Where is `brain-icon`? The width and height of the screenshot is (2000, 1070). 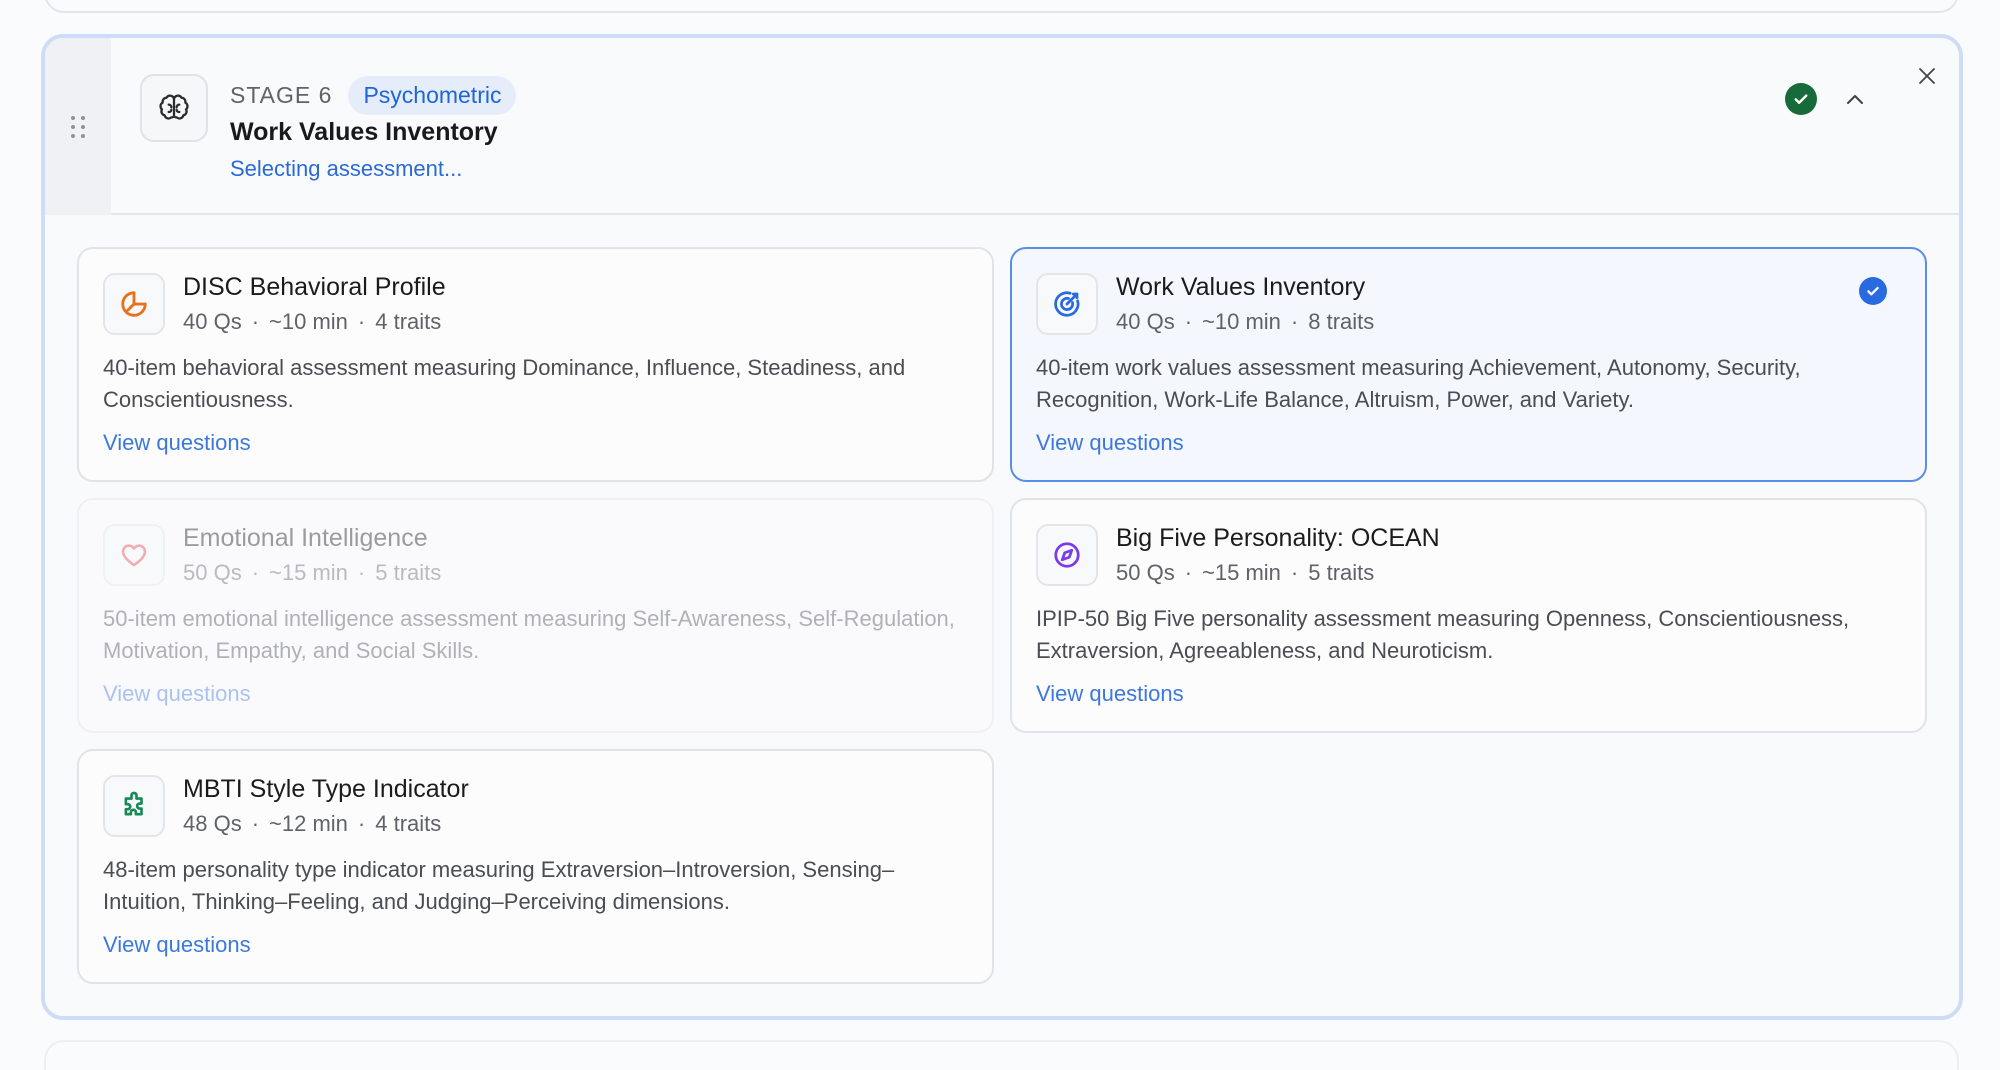
brain-icon is located at coordinates (174, 108).